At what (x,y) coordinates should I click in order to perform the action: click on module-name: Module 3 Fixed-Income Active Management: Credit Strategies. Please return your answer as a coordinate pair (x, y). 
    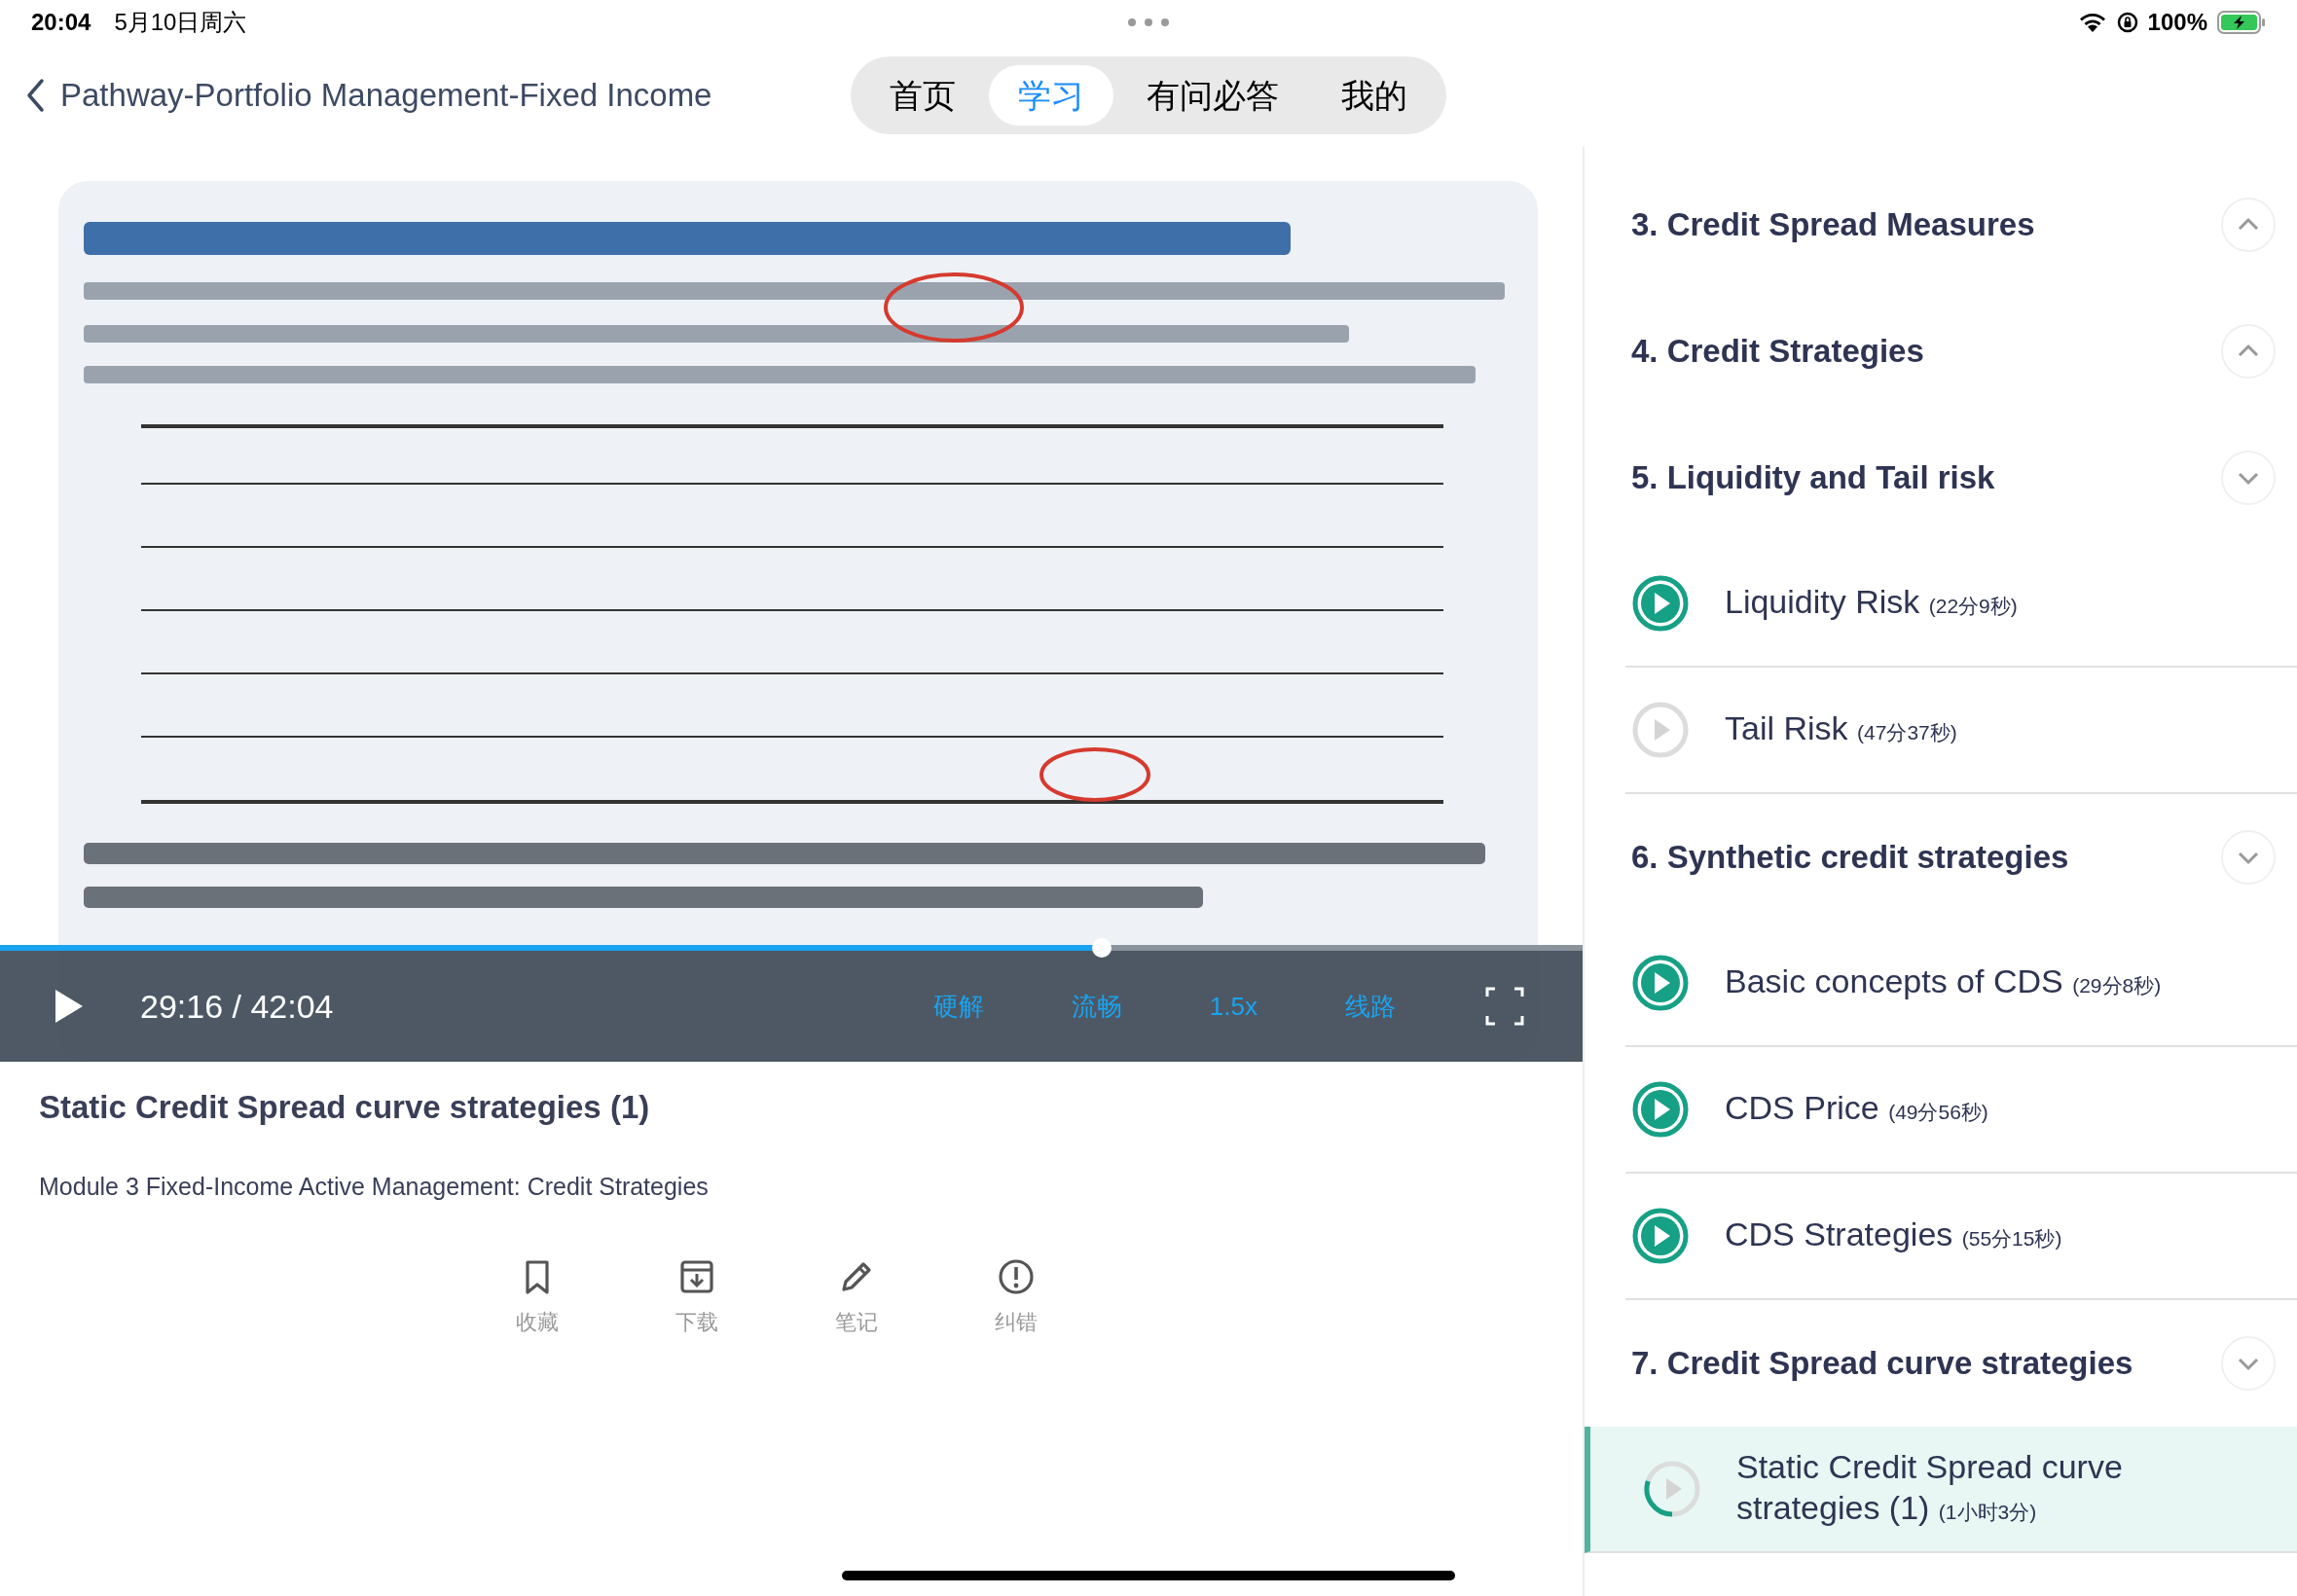
    Looking at the image, I should click on (374, 1186).